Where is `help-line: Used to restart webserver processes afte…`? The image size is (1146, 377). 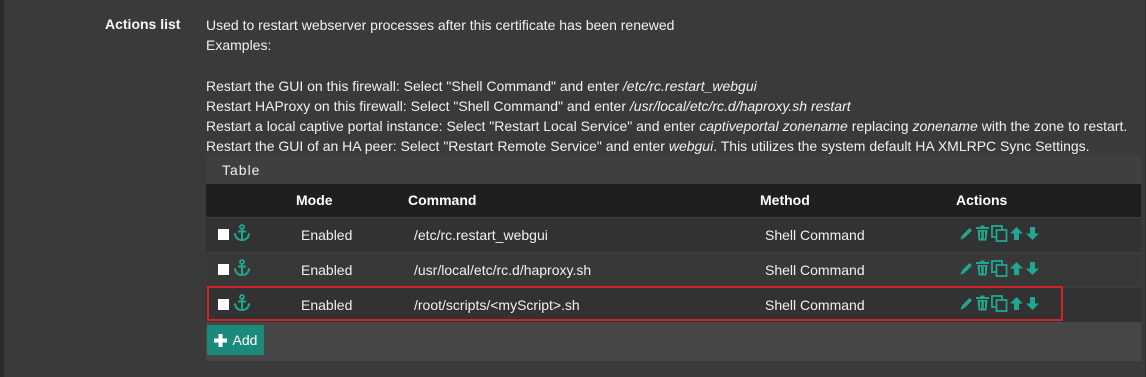 help-line: Used to restart webserver processes afte… is located at coordinates (440, 25).